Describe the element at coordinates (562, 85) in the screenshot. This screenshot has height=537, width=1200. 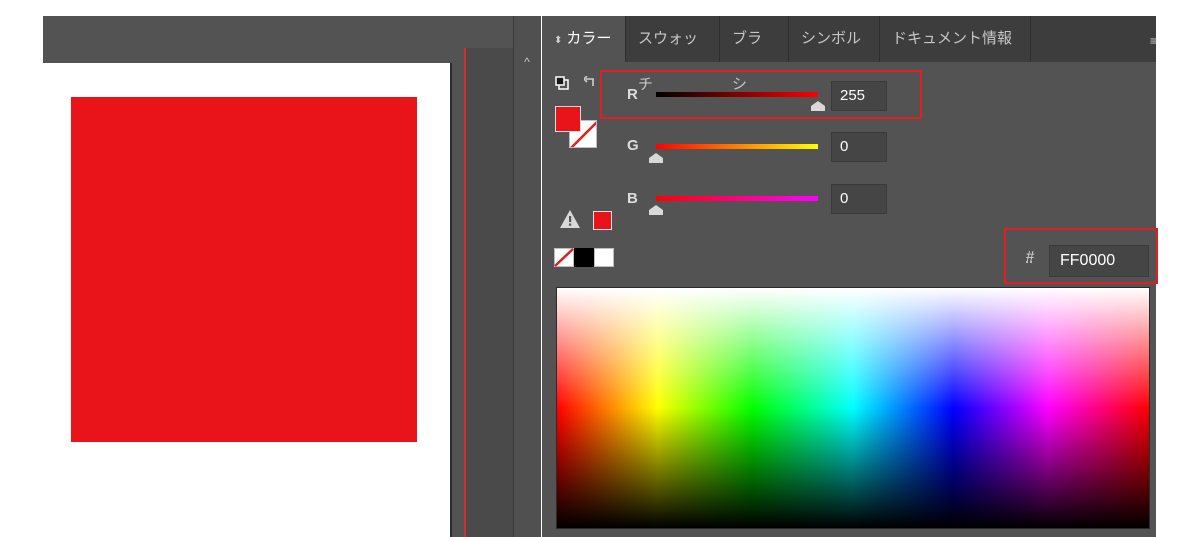
I see `default-fill-stroke-icon` at that location.